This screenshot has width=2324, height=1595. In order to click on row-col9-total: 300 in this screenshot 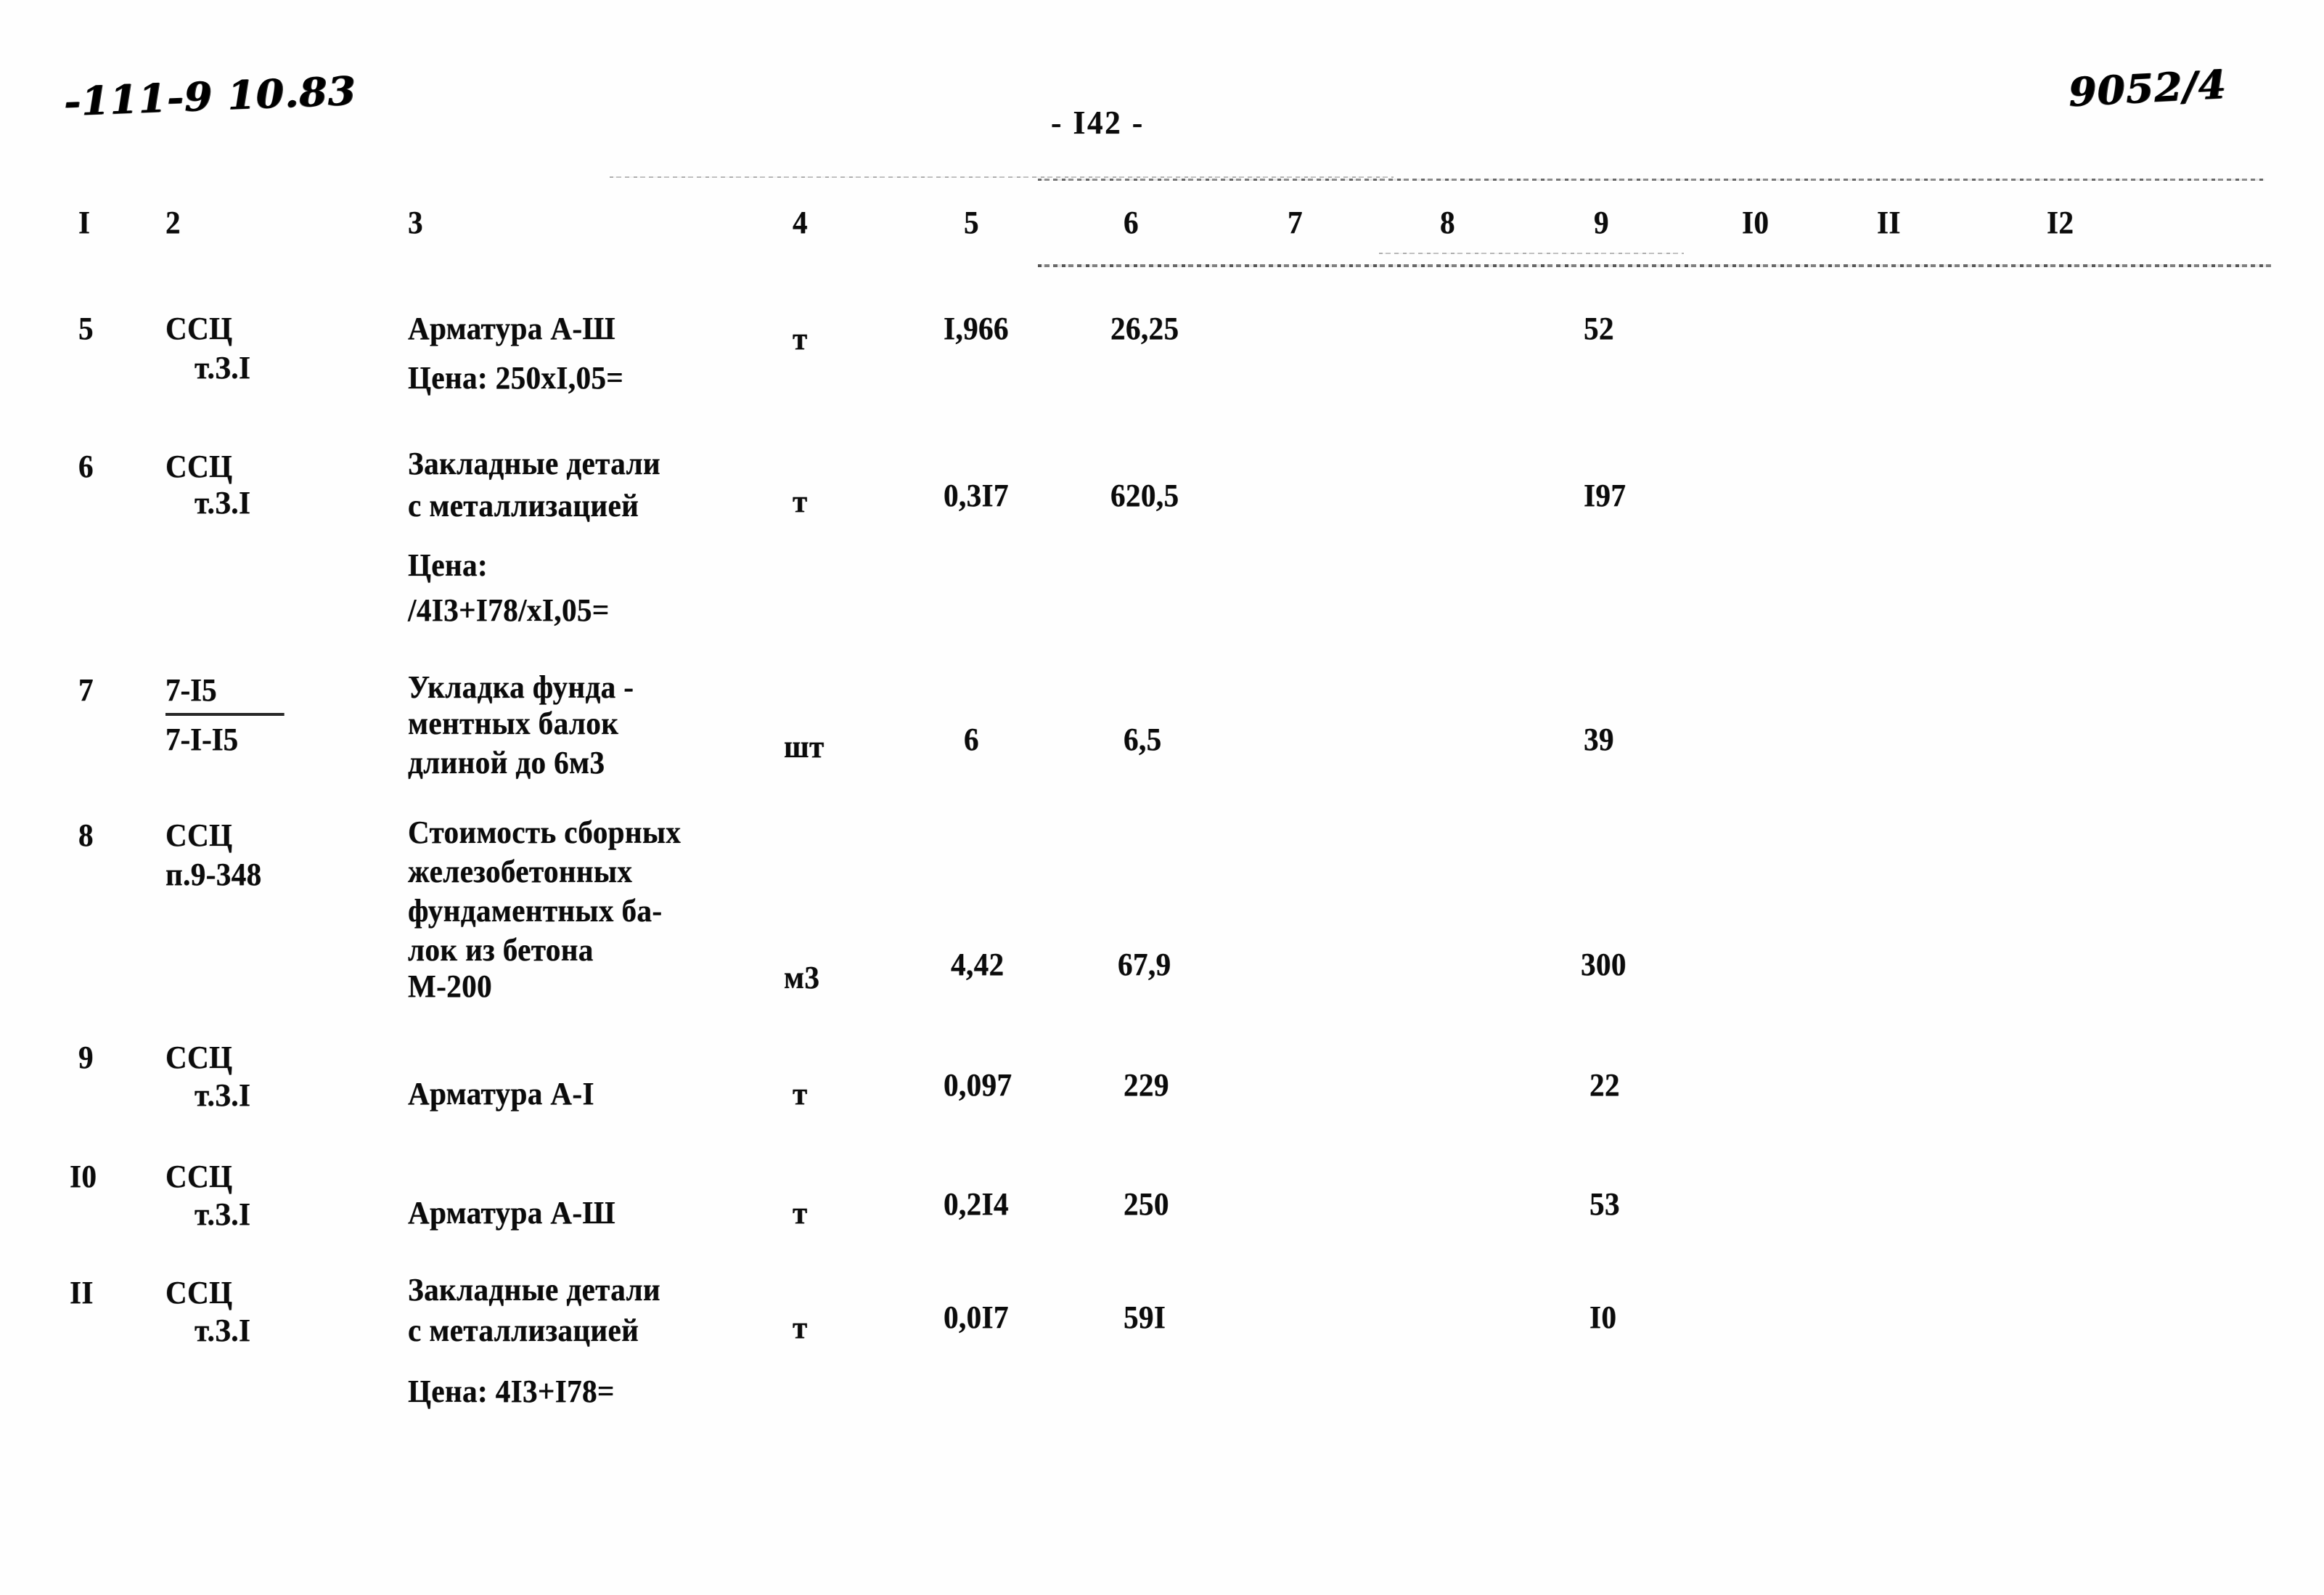, I will do `click(1604, 964)`.